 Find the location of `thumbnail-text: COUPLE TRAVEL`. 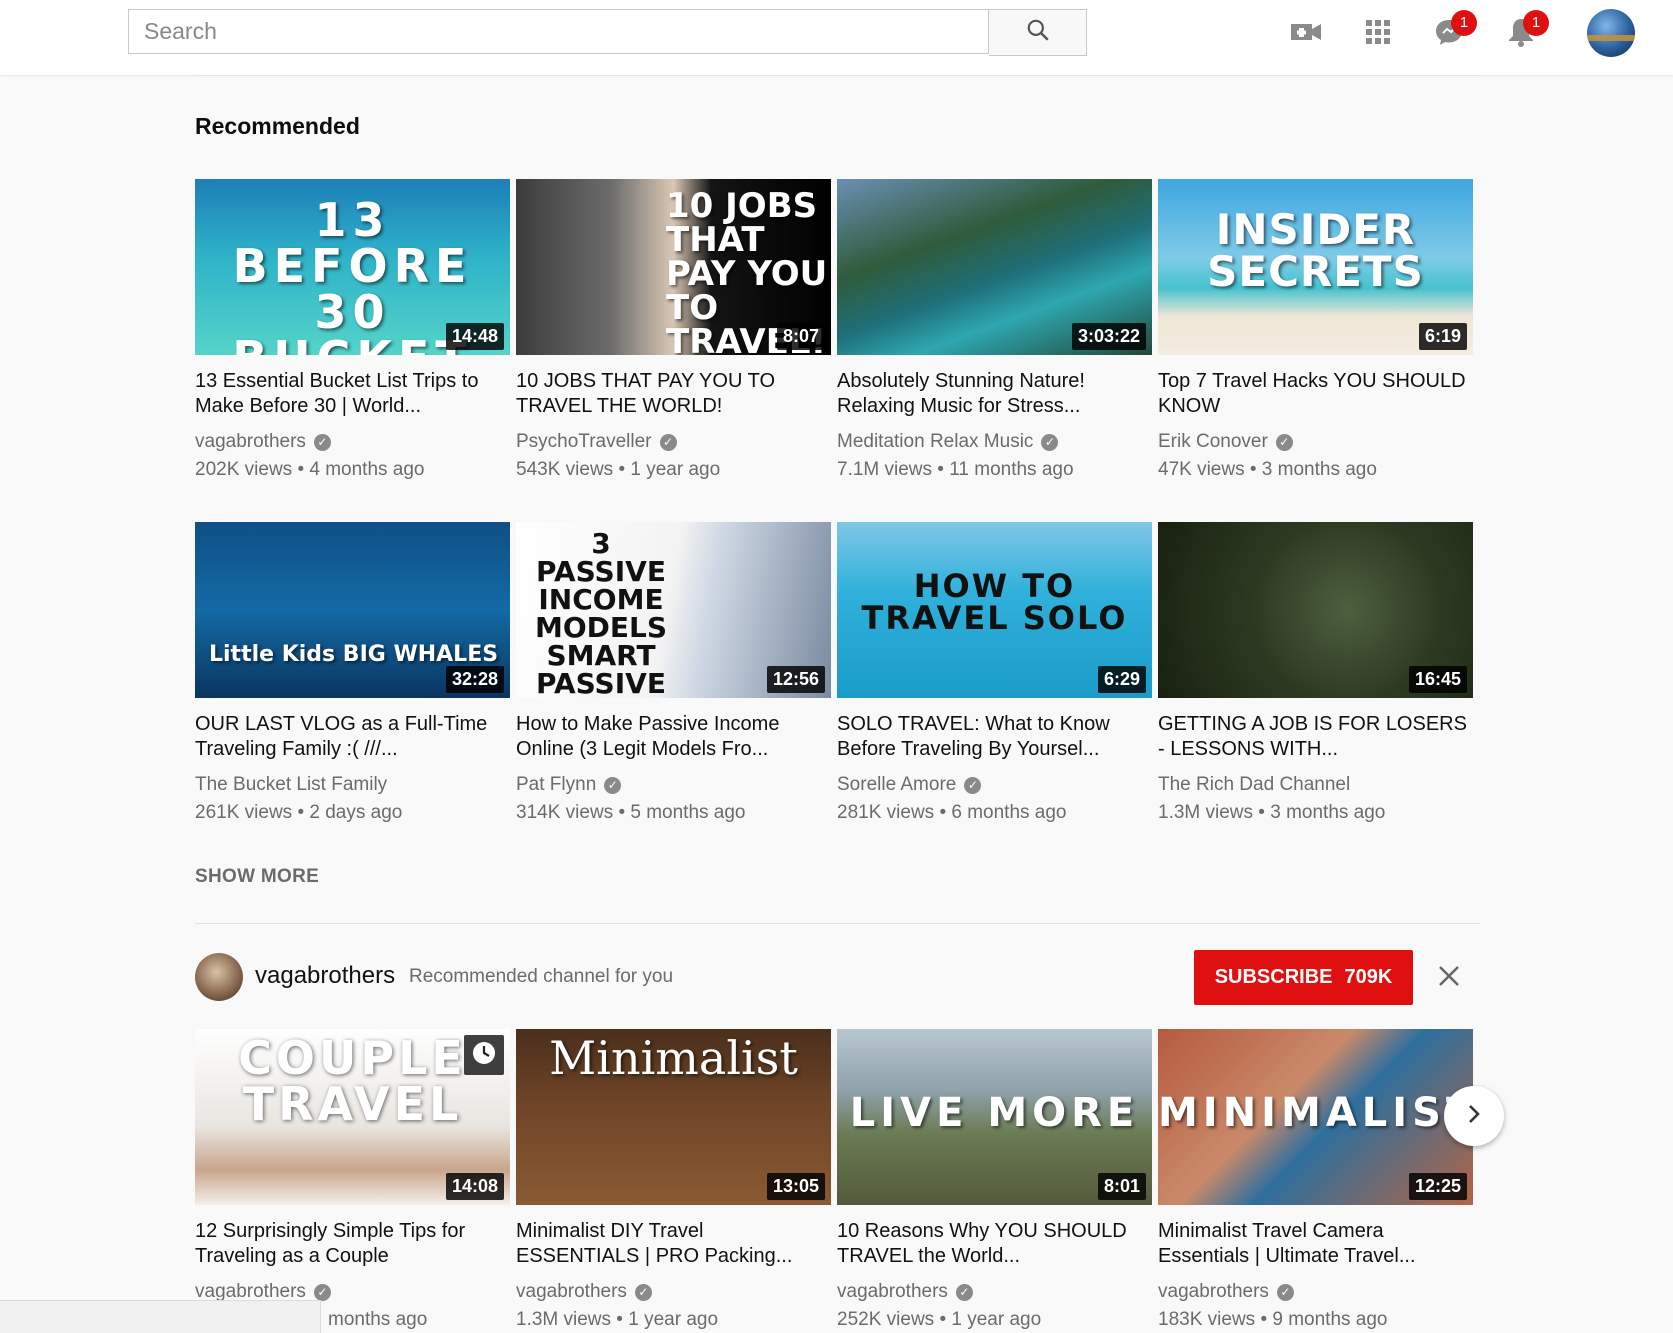

thumbnail-text: COUPLE TRAVEL is located at coordinates (352, 1081).